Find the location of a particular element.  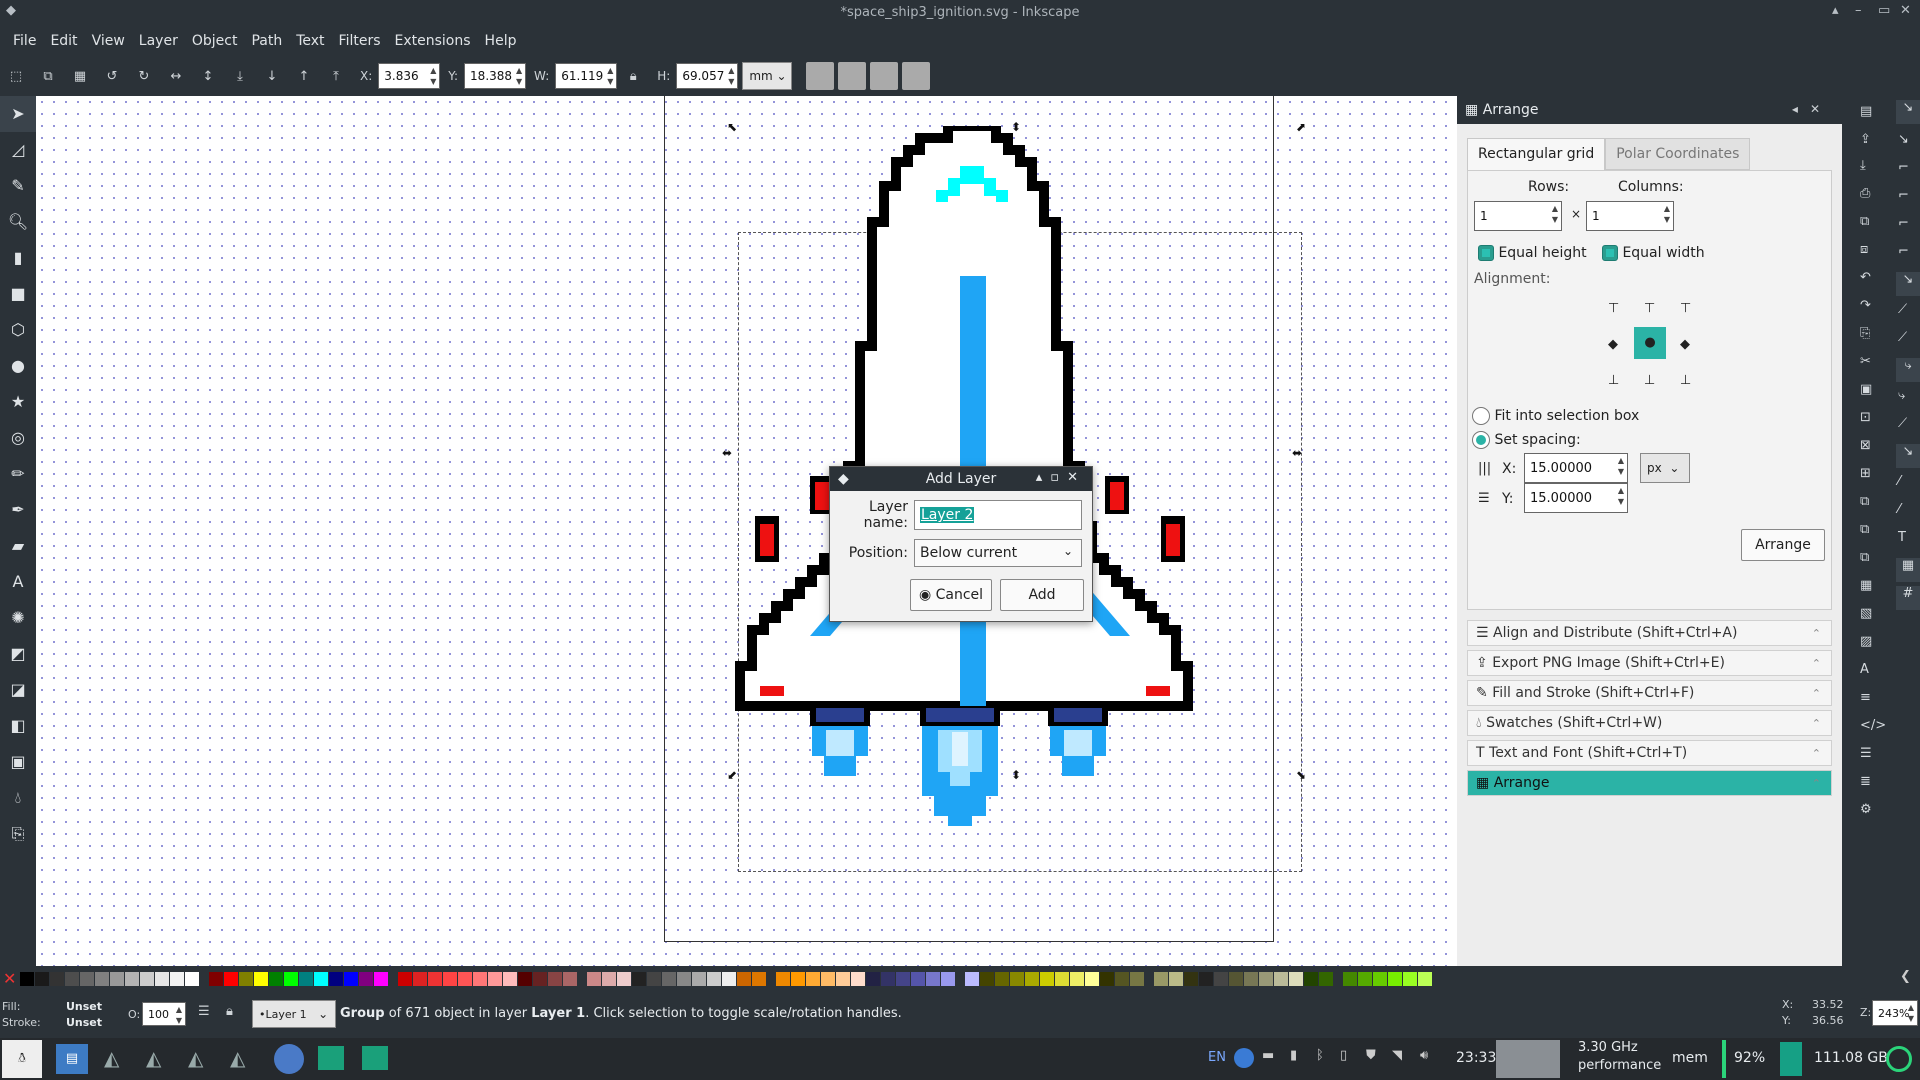

flip-horizontal-icon: ↔ is located at coordinates (176, 76).